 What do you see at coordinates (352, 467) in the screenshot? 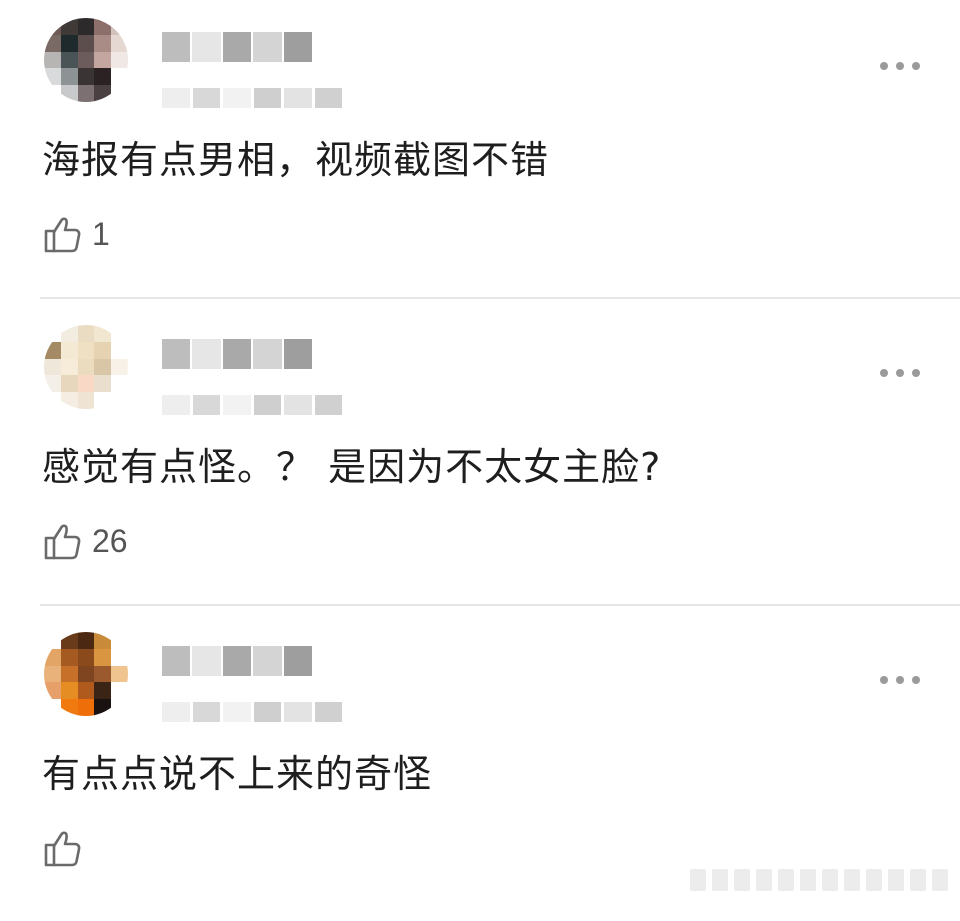
I see `comment-text: 感觉有点怪。？ 是因为不太女主脸?` at bounding box center [352, 467].